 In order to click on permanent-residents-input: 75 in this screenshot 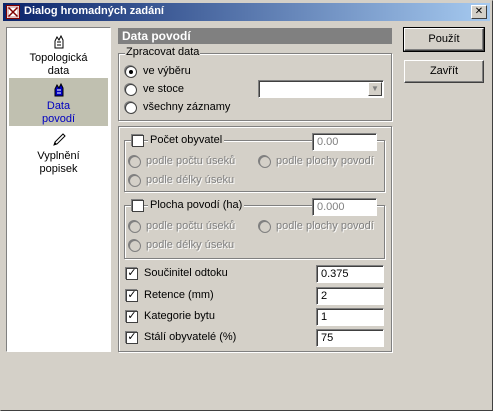, I will do `click(350, 338)`.